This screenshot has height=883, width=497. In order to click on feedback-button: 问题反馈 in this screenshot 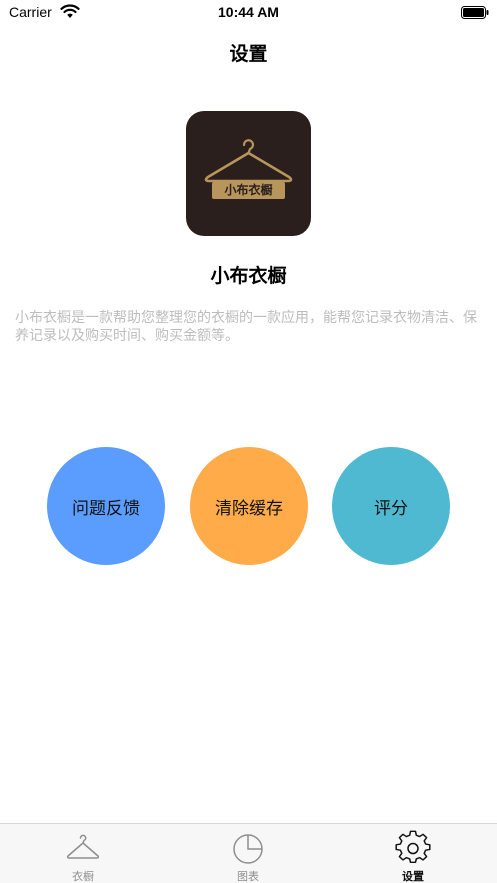, I will do `click(106, 506)`.